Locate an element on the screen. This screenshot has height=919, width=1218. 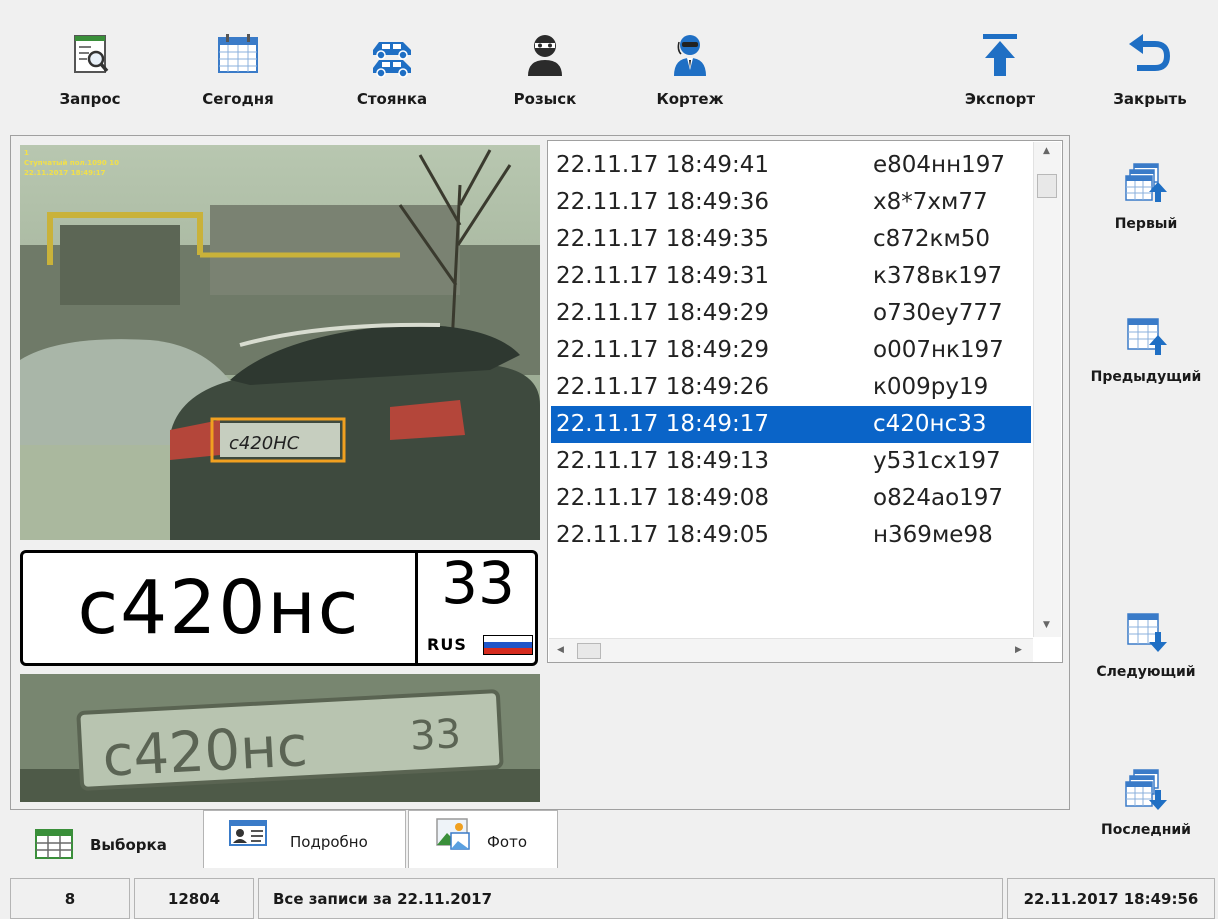
close-button: Закрыть is located at coordinates (1150, 75).